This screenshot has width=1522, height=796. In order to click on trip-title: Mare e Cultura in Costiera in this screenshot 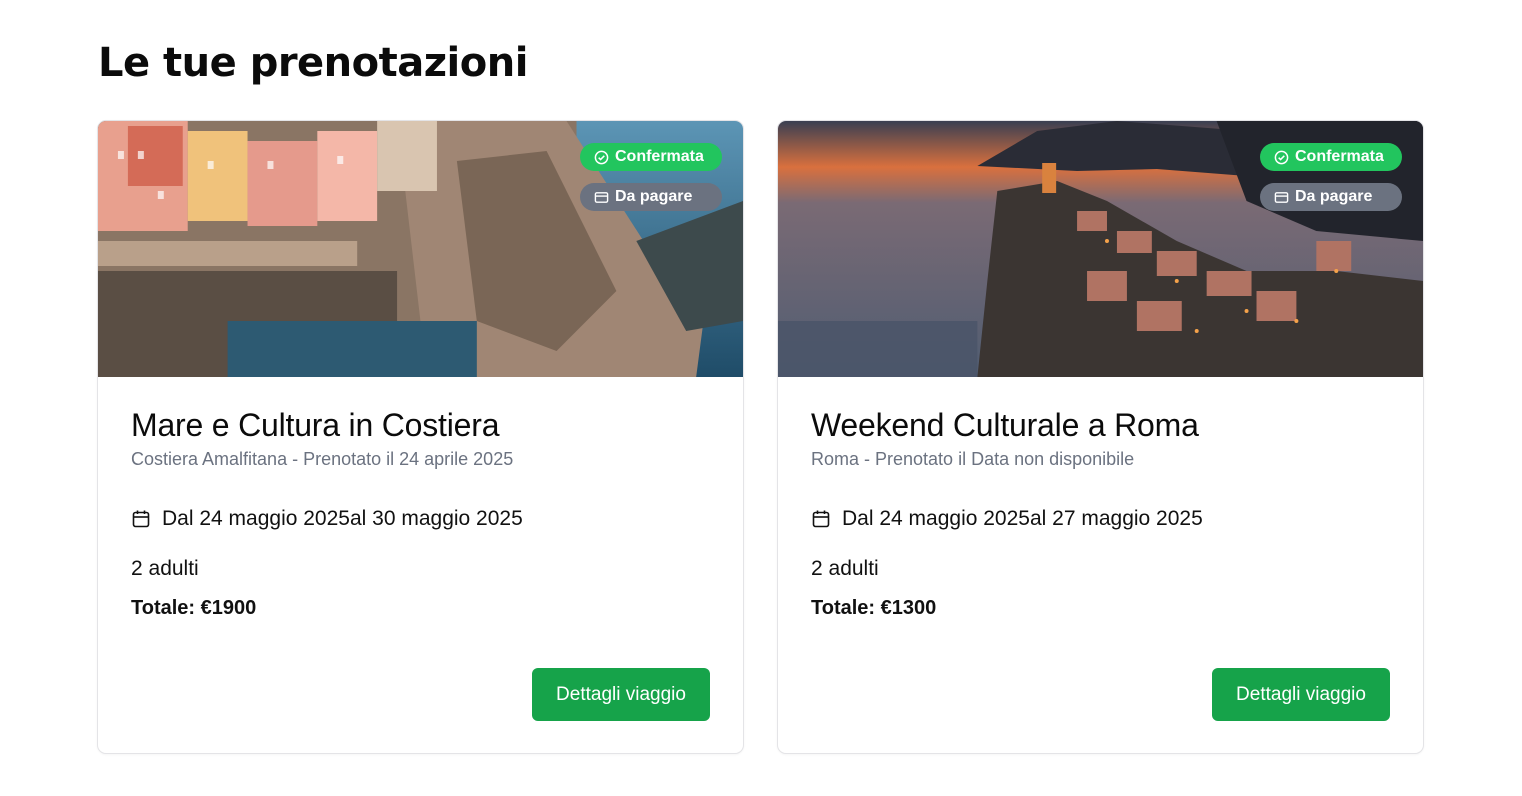, I will do `click(315, 425)`.